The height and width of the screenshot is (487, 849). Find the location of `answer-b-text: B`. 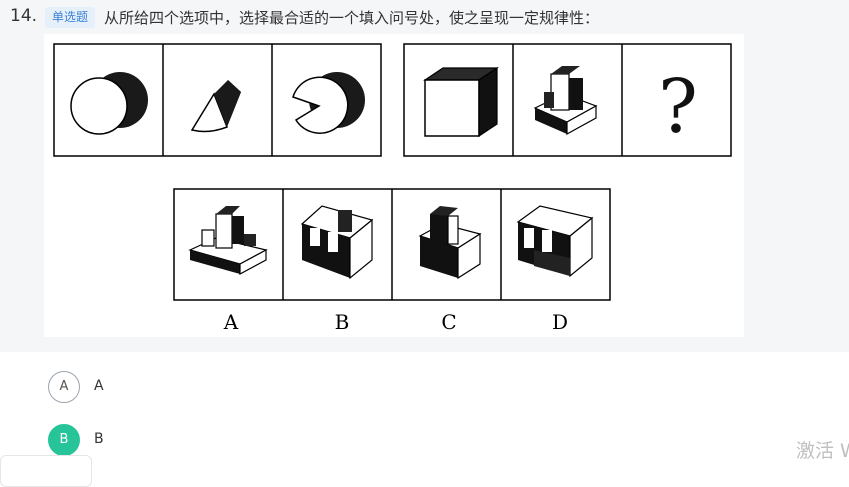

answer-b-text: B is located at coordinates (99, 439).